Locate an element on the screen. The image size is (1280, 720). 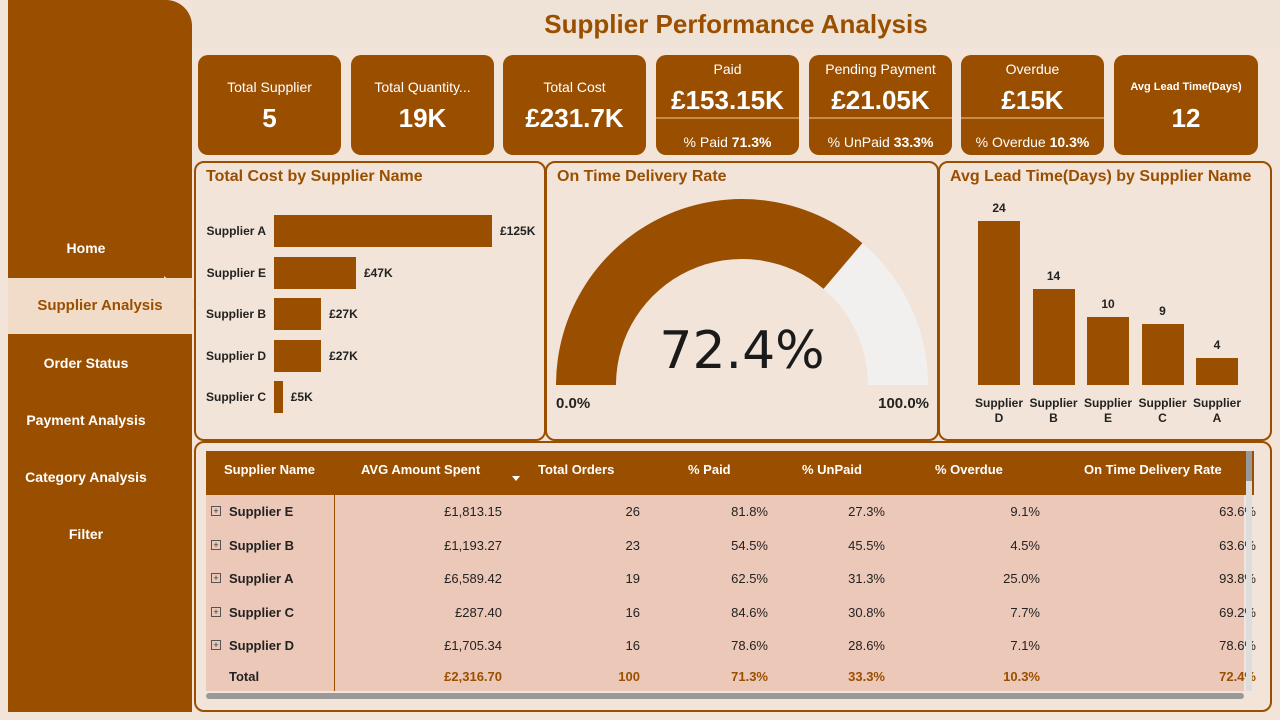
gauge-max-label: 100.0% is located at coordinates (903, 403).